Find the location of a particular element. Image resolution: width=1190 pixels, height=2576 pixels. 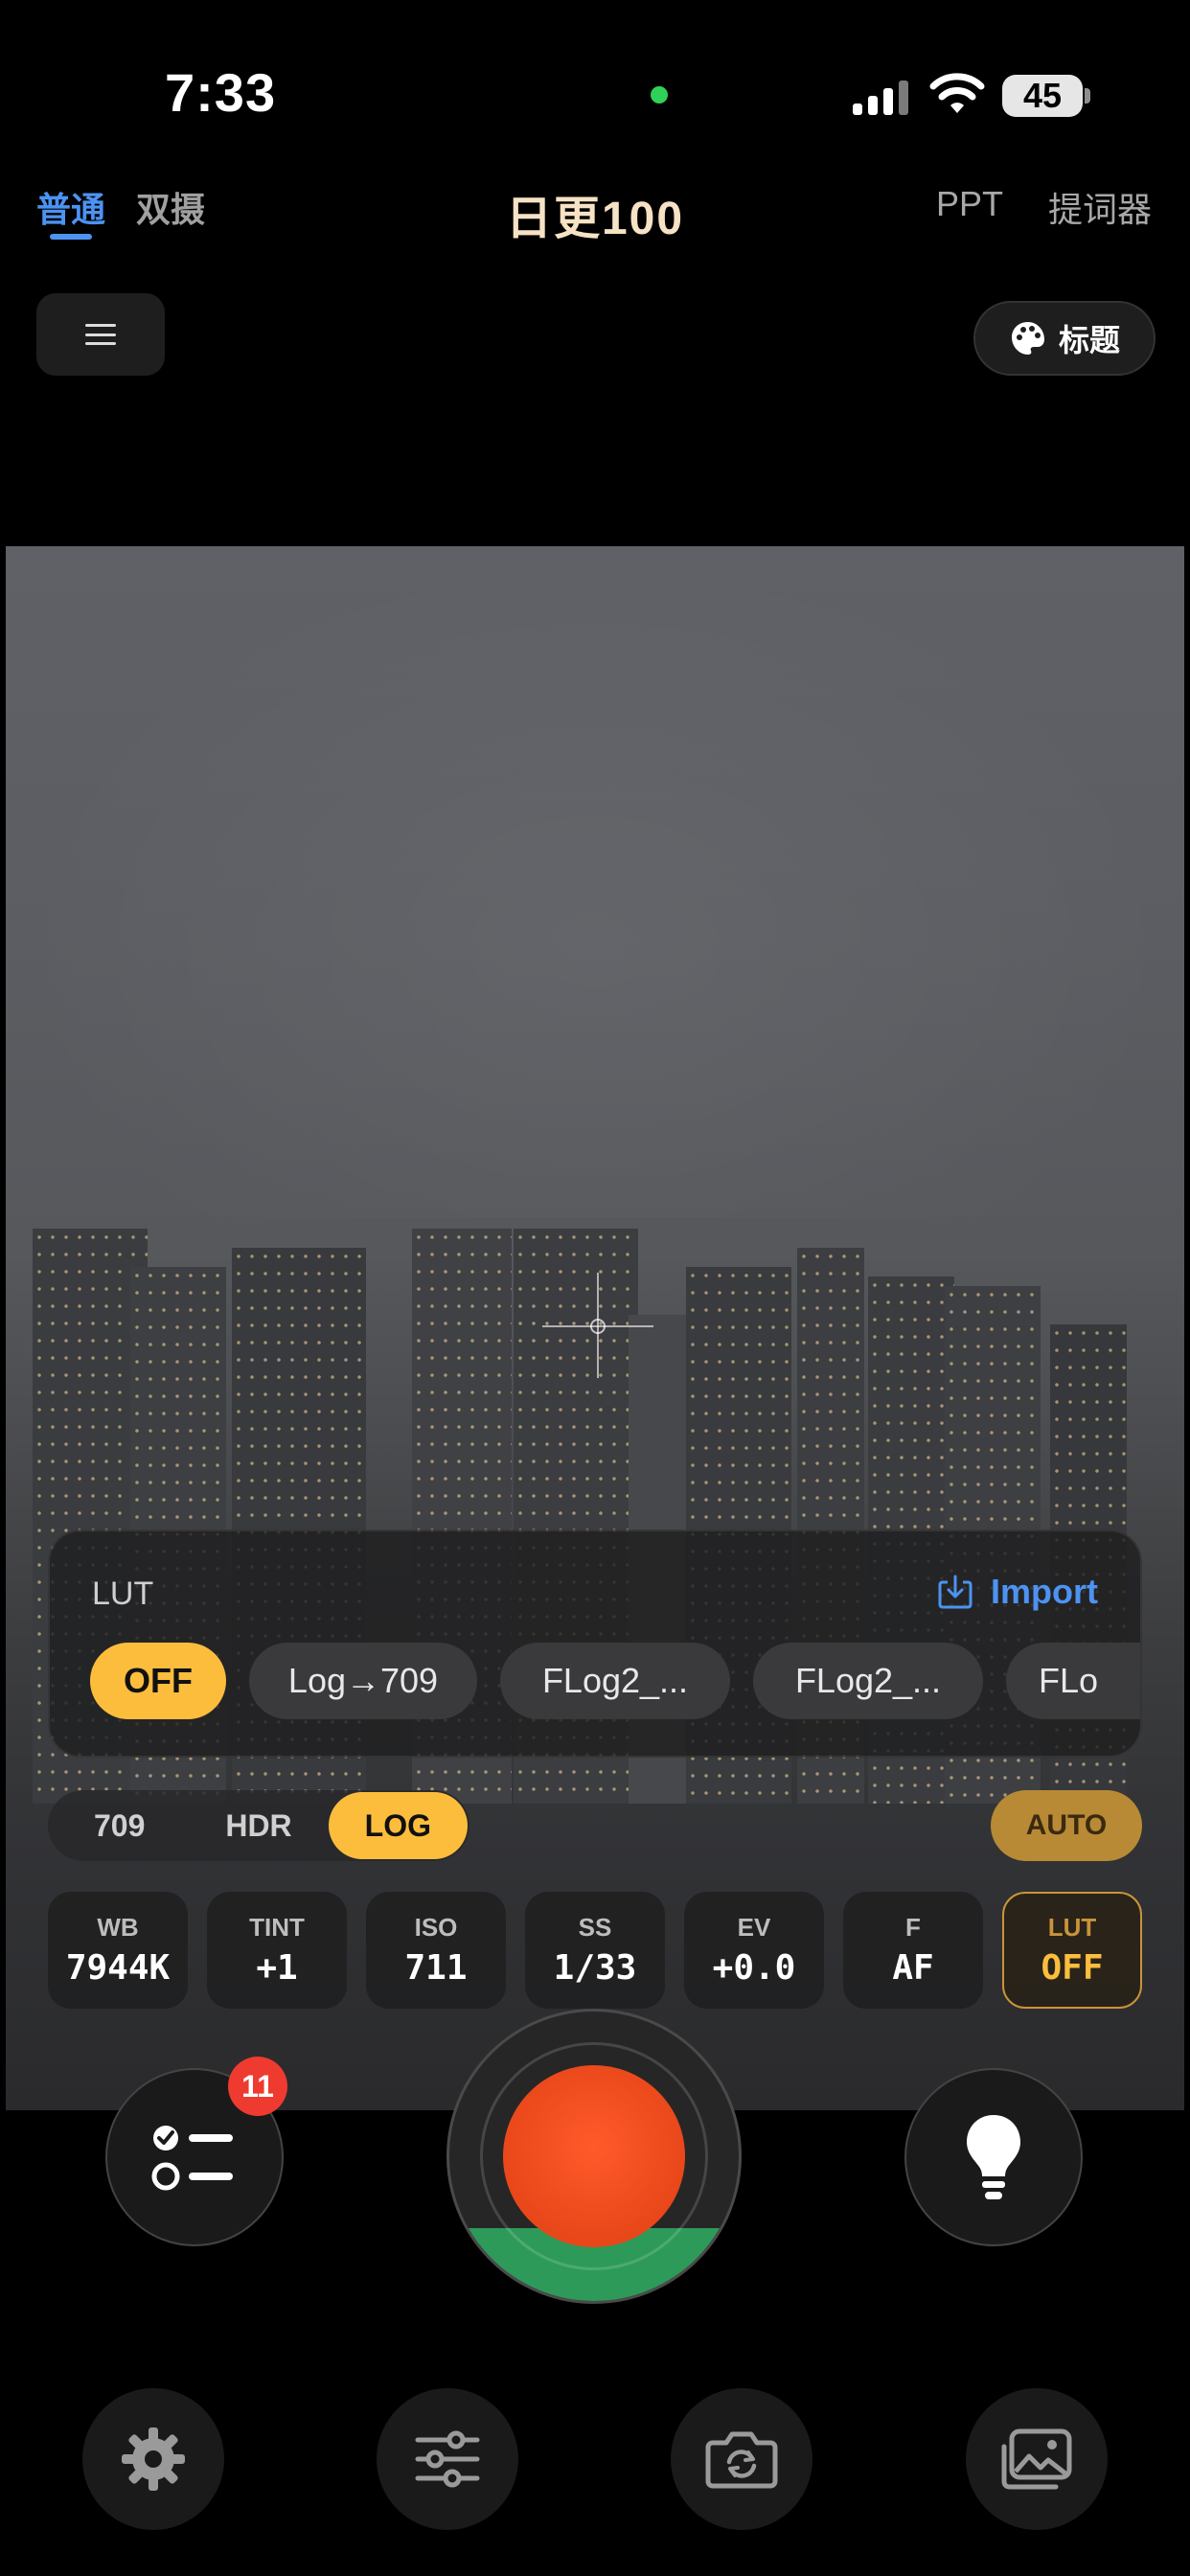

record-core is located at coordinates (594, 2156).